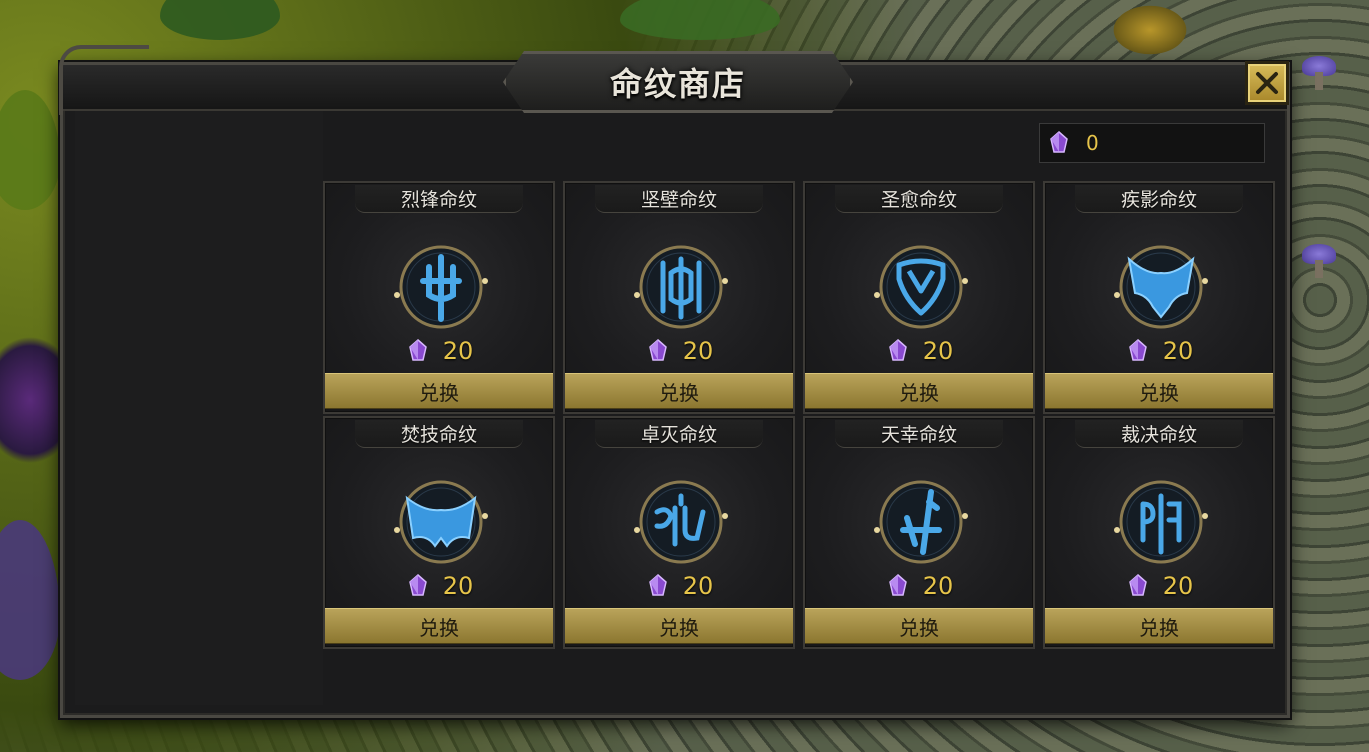  Describe the element at coordinates (921, 522) in the screenshot. I see `rune-arrow-icon` at that location.